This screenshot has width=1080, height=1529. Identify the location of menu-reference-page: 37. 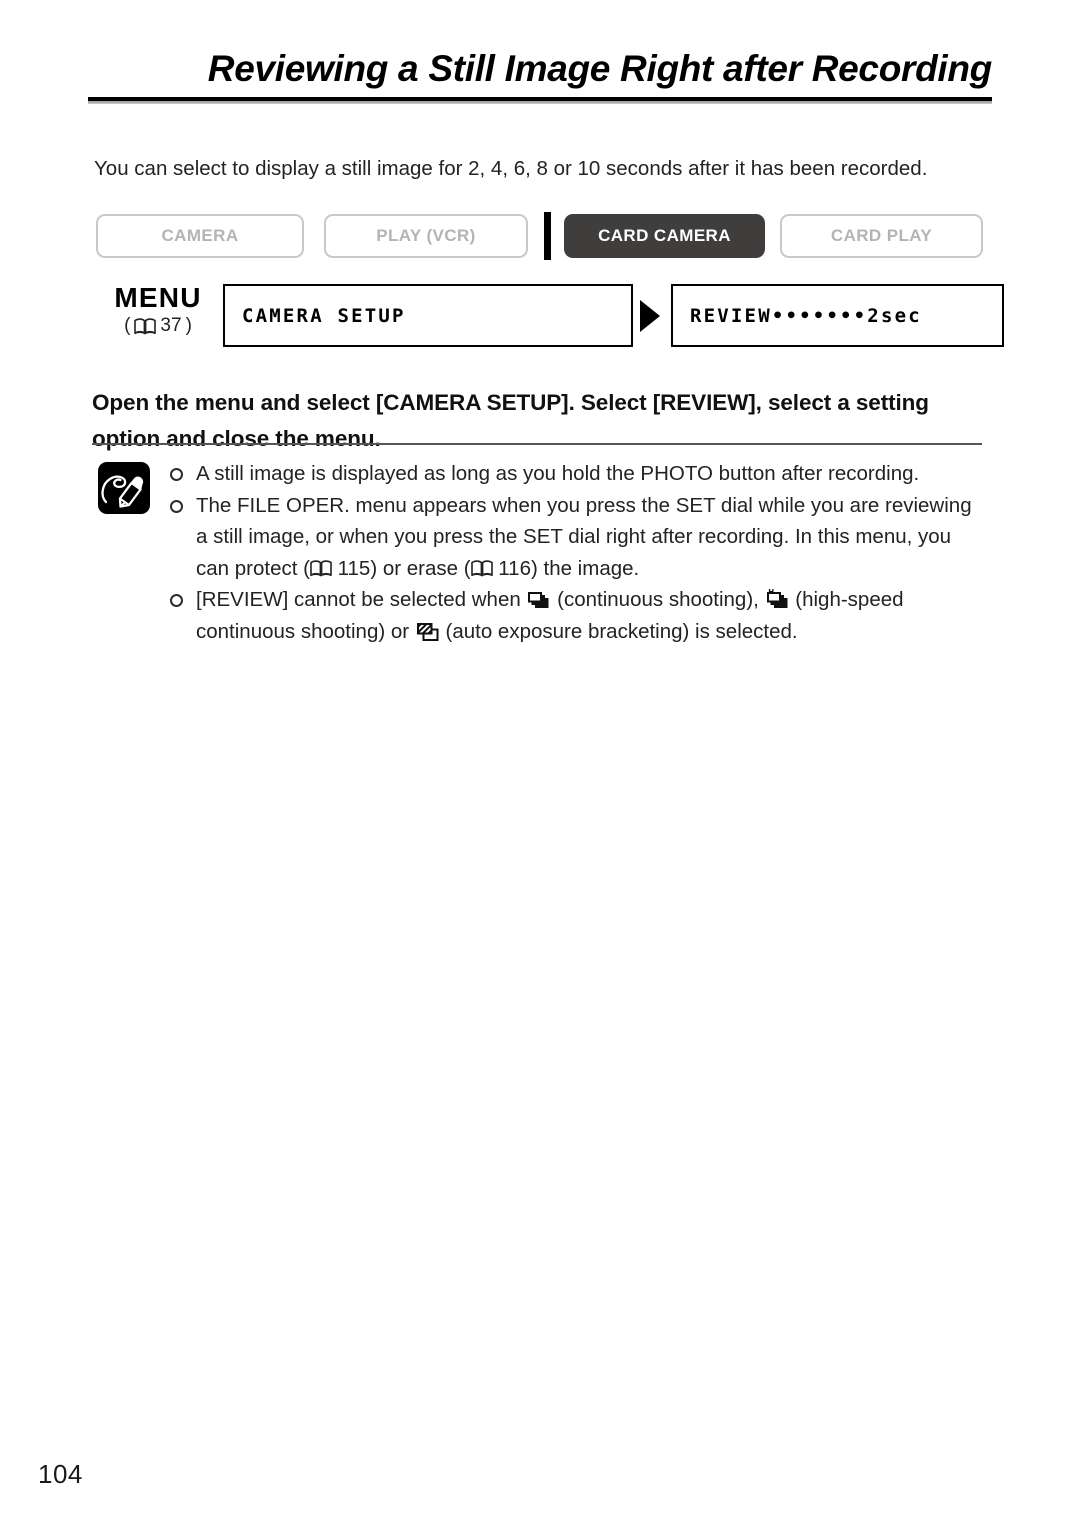
(171, 325).